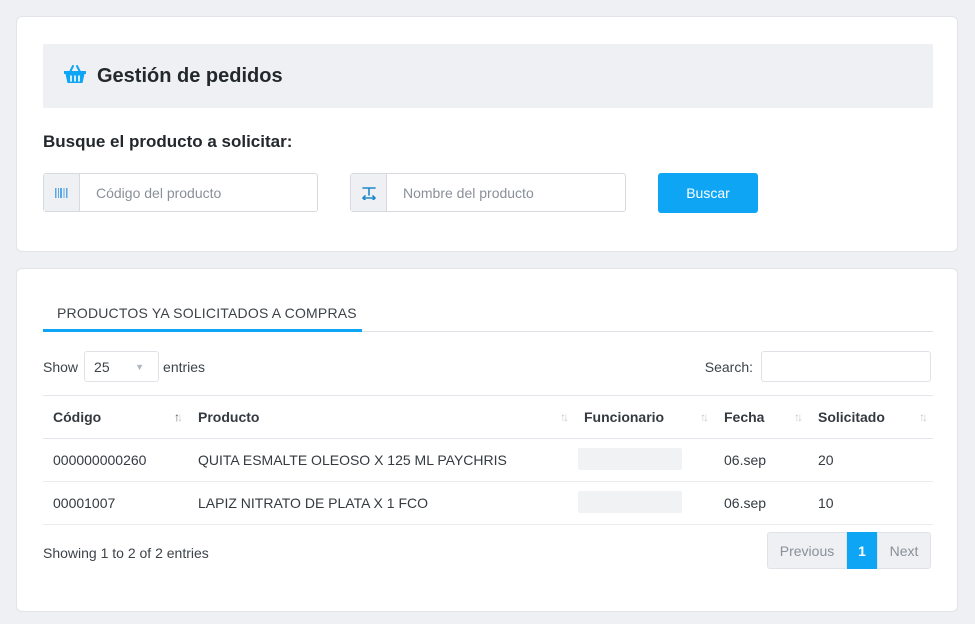  What do you see at coordinates (870, 417) in the screenshot?
I see `column-header-solicitado: Solicitado ↑↓` at bounding box center [870, 417].